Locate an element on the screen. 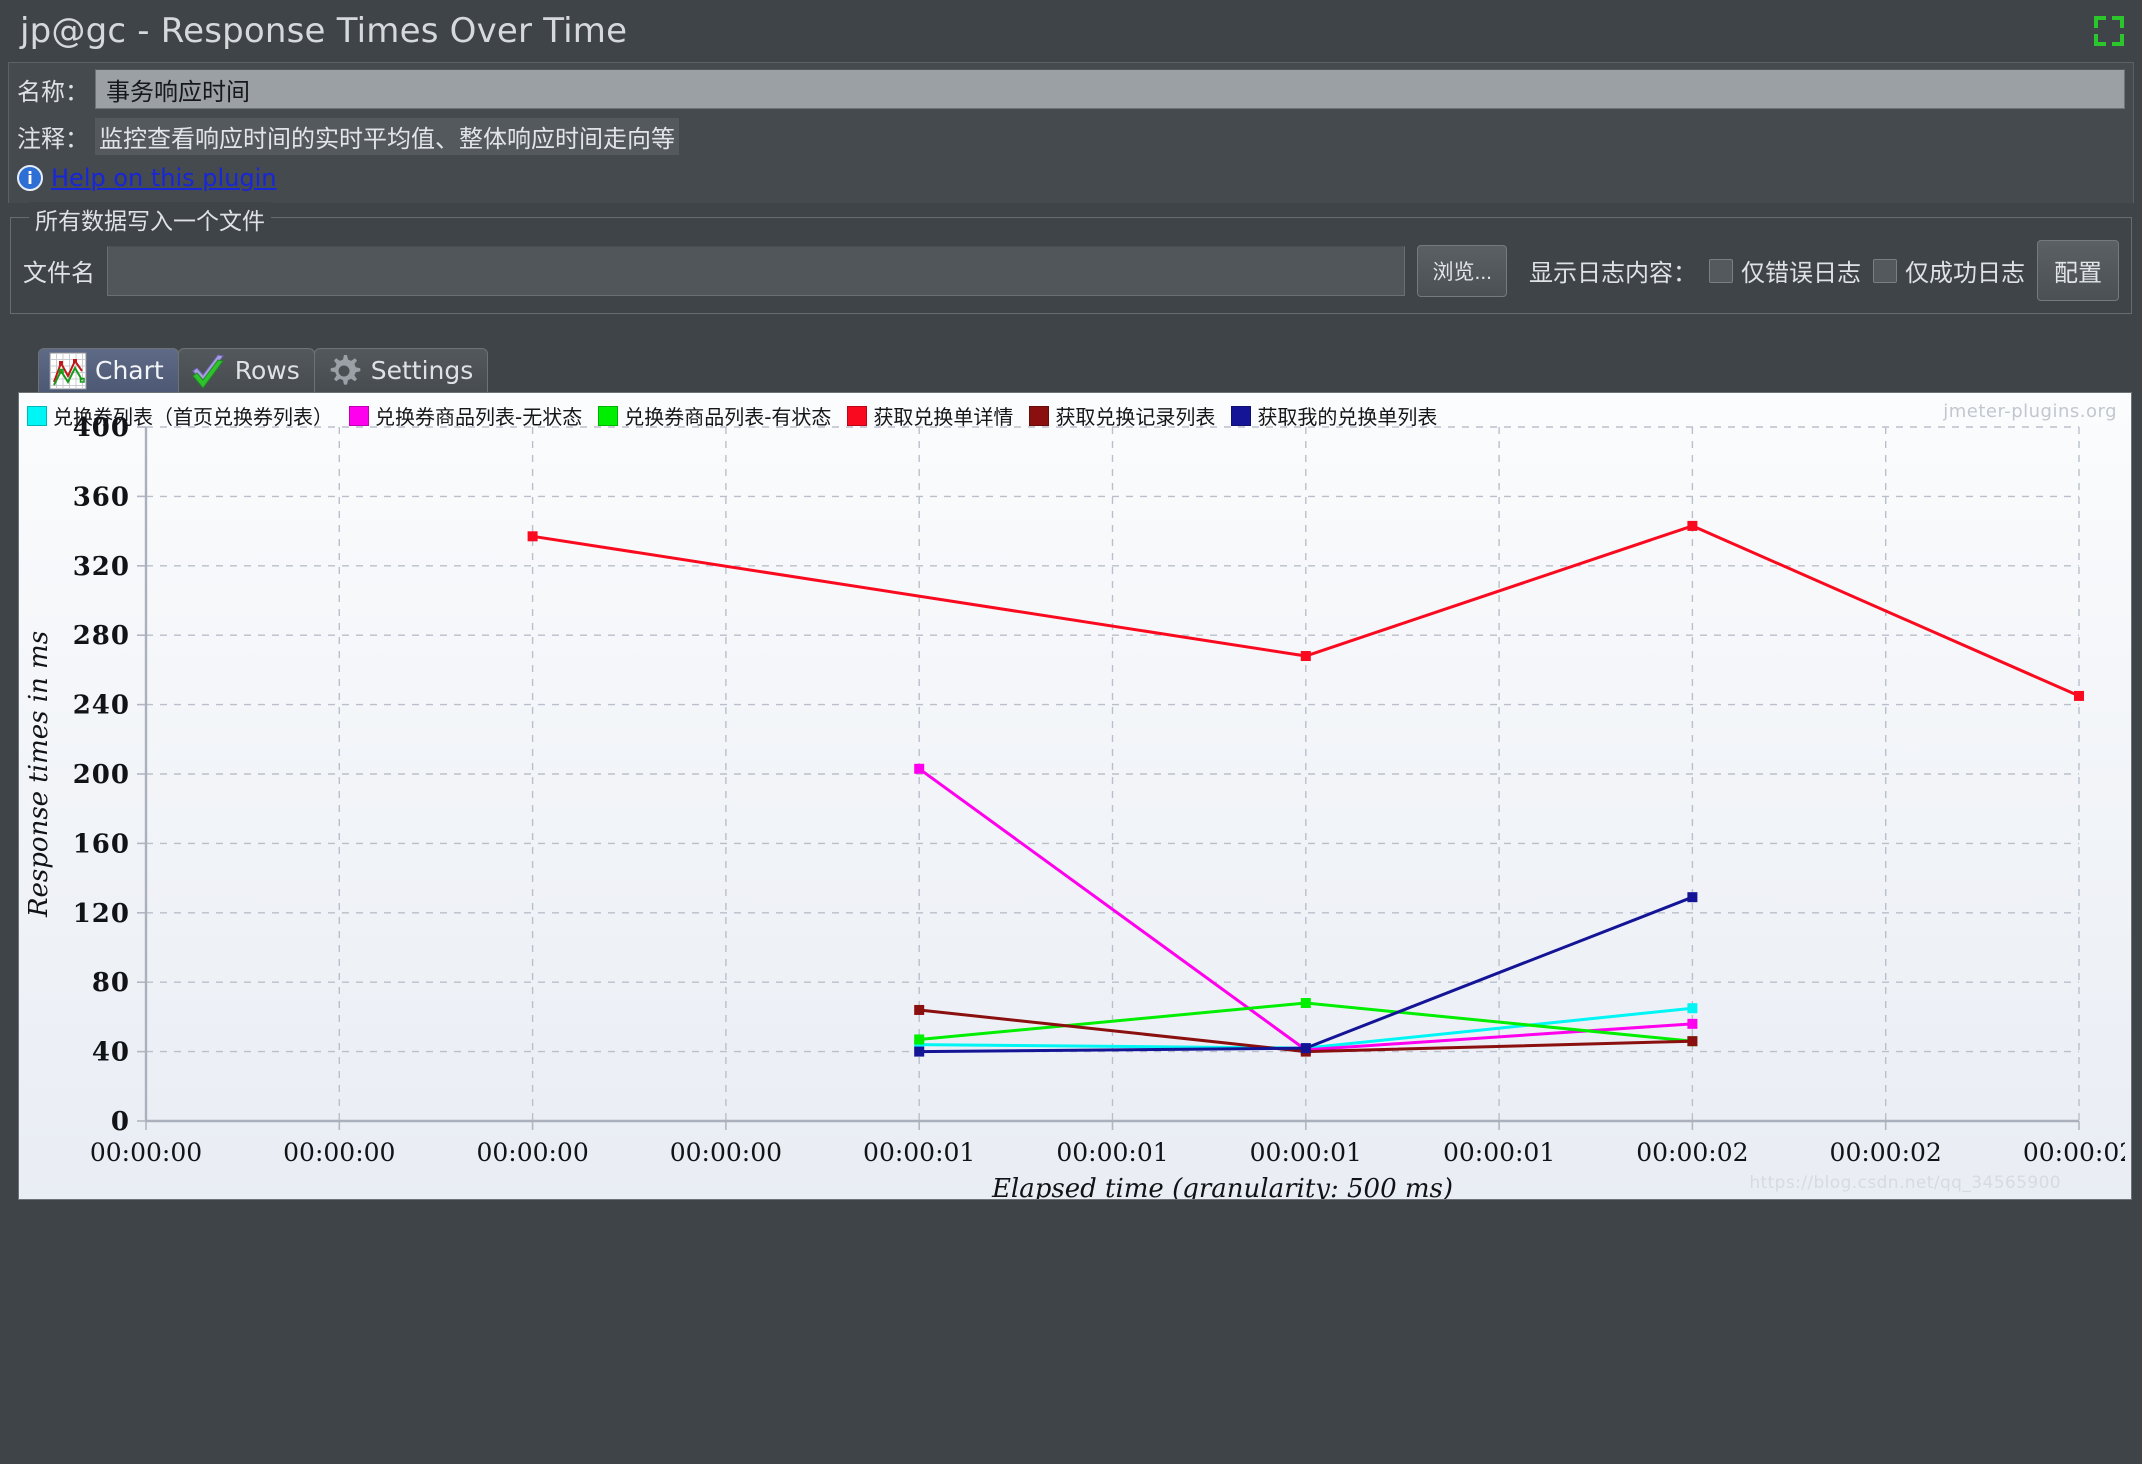 This screenshot has height=1464, width=2142. comment-label: 注释： is located at coordinates (53, 138).